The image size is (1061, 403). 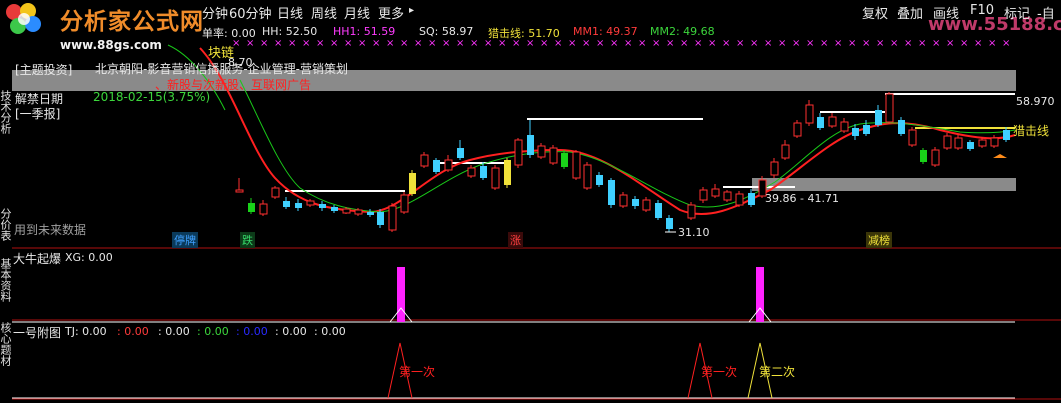 I want to click on sub2-value-3: : 0.00, so click(x=213, y=331).